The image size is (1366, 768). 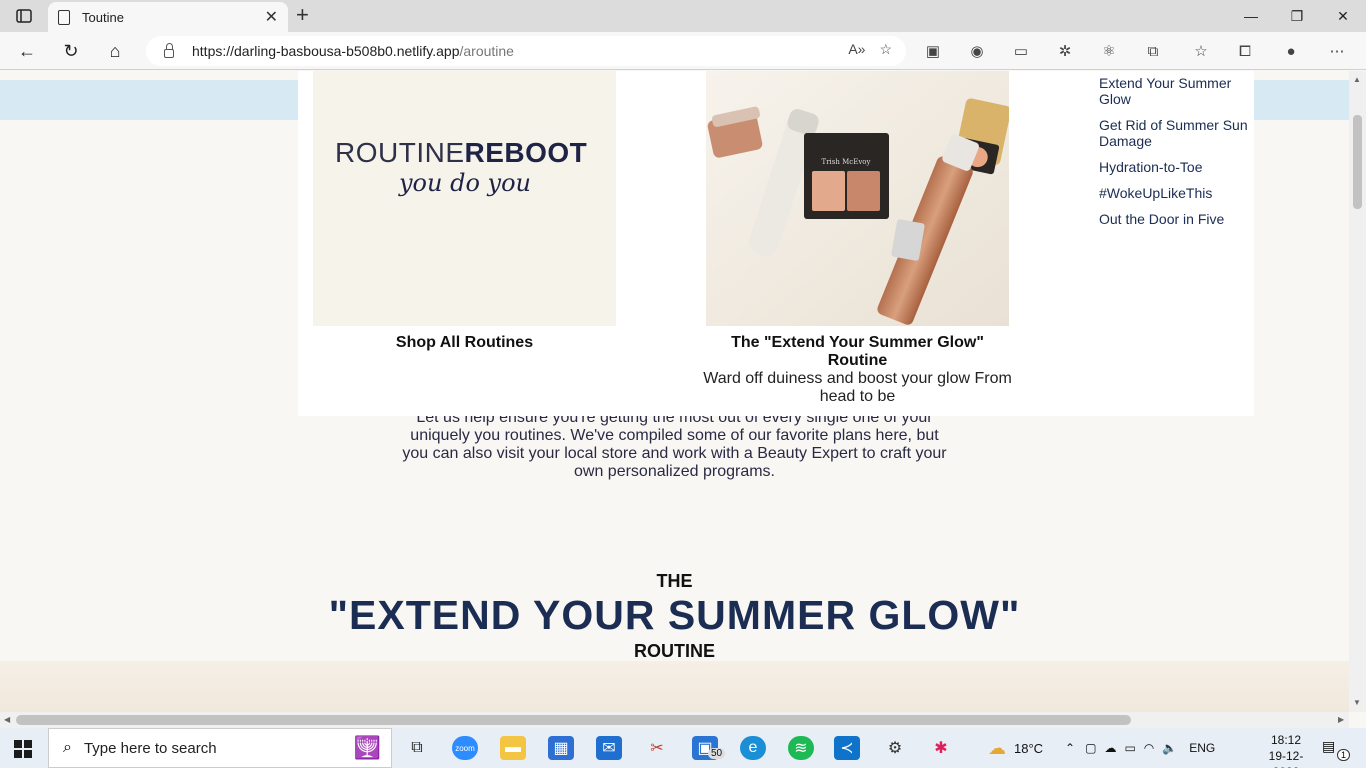 I want to click on home-button: ⌂, so click(x=115, y=51).